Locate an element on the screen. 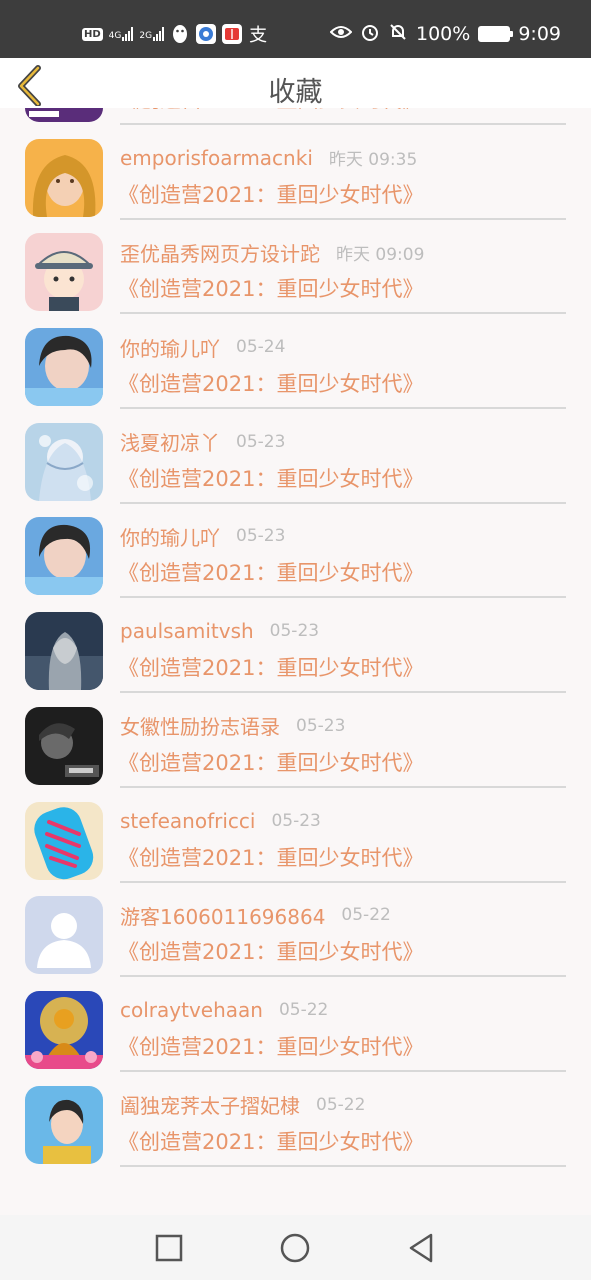 Image resolution: width=591 pixels, height=1280 pixels. favorite-item: 阖独宠荠太子摺妃棣 05-22 《创造营2021：重回少女时代》 is located at coordinates (295, 1118).